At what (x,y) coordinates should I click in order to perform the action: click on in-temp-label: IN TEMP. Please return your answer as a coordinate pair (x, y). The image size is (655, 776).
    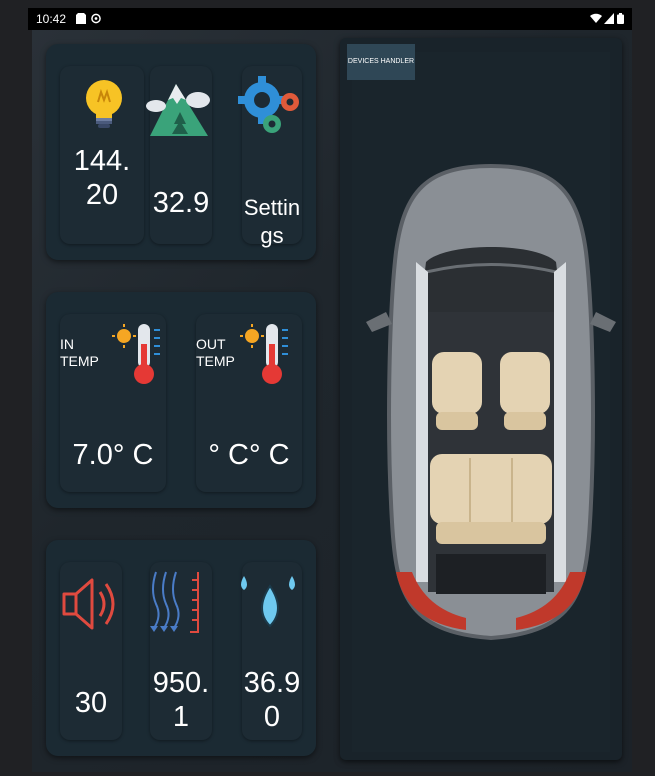
    Looking at the image, I should click on (79, 352).